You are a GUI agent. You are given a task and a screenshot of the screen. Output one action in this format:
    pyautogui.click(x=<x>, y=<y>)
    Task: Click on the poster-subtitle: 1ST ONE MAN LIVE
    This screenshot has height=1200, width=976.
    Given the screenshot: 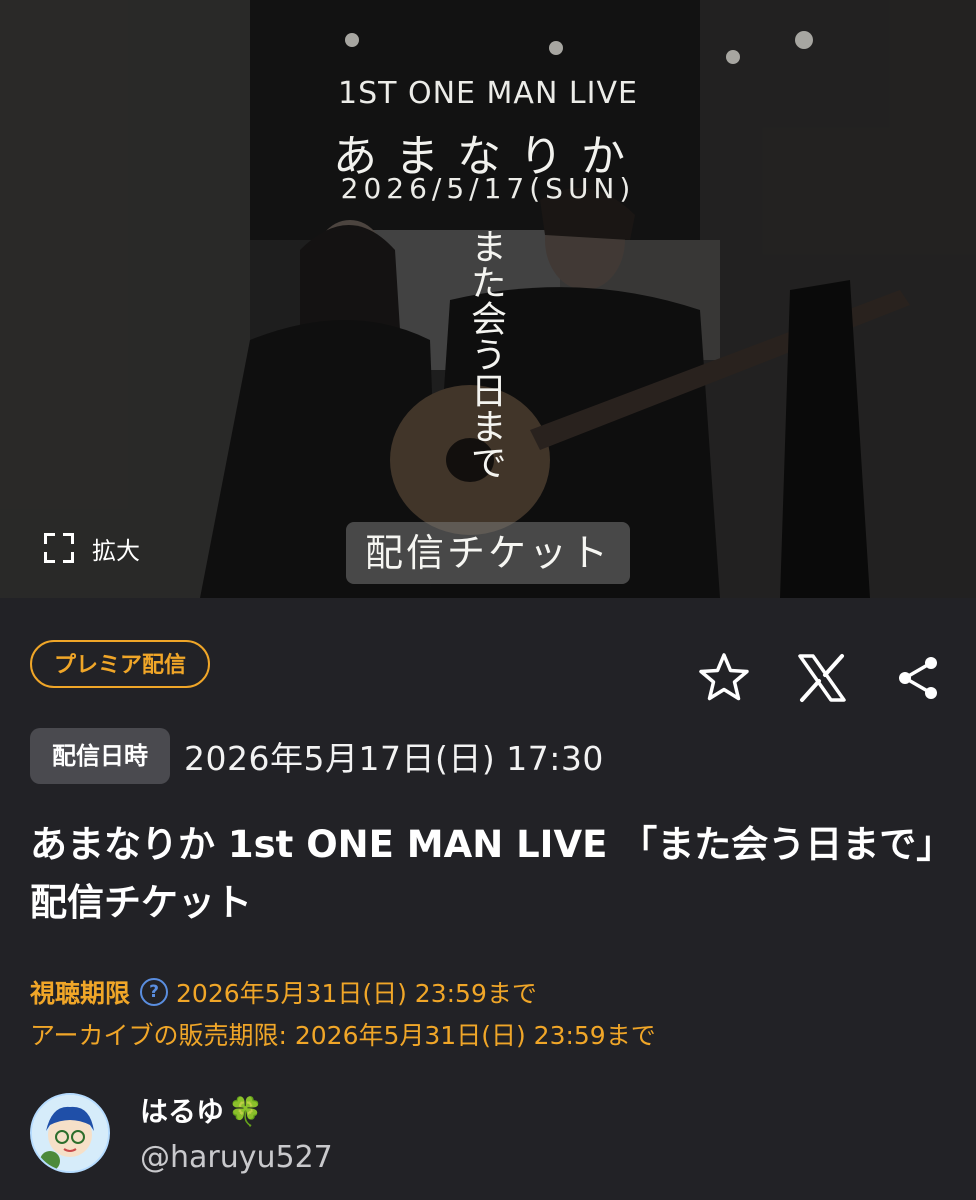 What is the action you would take?
    pyautogui.click(x=488, y=93)
    